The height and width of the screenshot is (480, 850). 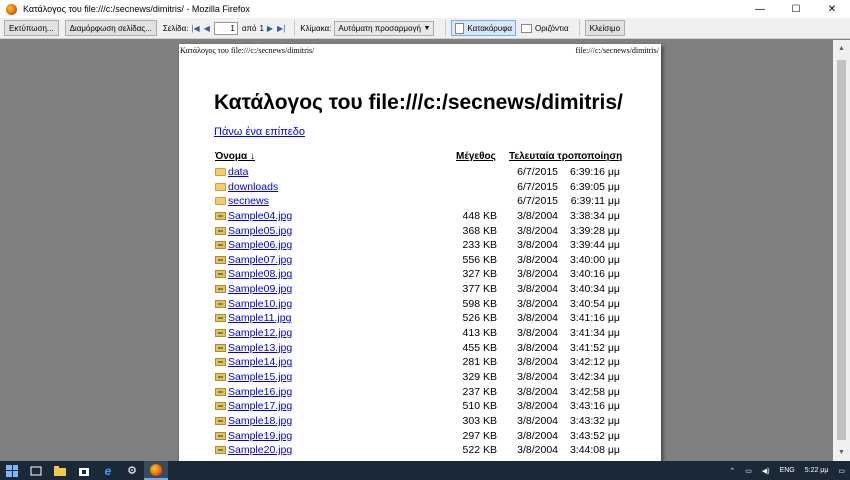 What do you see at coordinates (841, 471) in the screenshot?
I see `notifications-icon: ▭` at bounding box center [841, 471].